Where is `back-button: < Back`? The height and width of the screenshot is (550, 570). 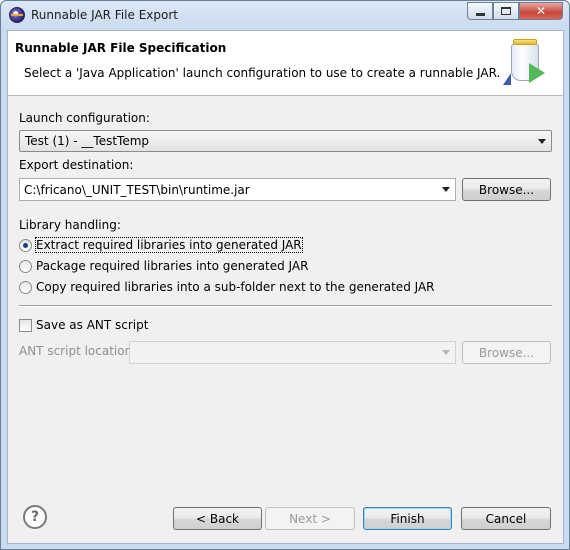
back-button: < Back is located at coordinates (217, 518).